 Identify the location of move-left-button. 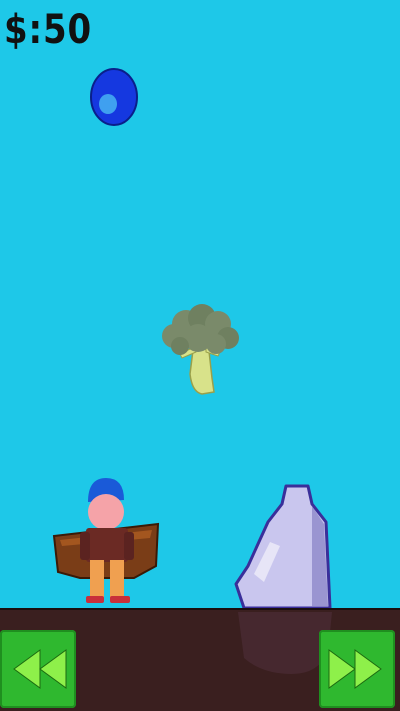
(38, 669).